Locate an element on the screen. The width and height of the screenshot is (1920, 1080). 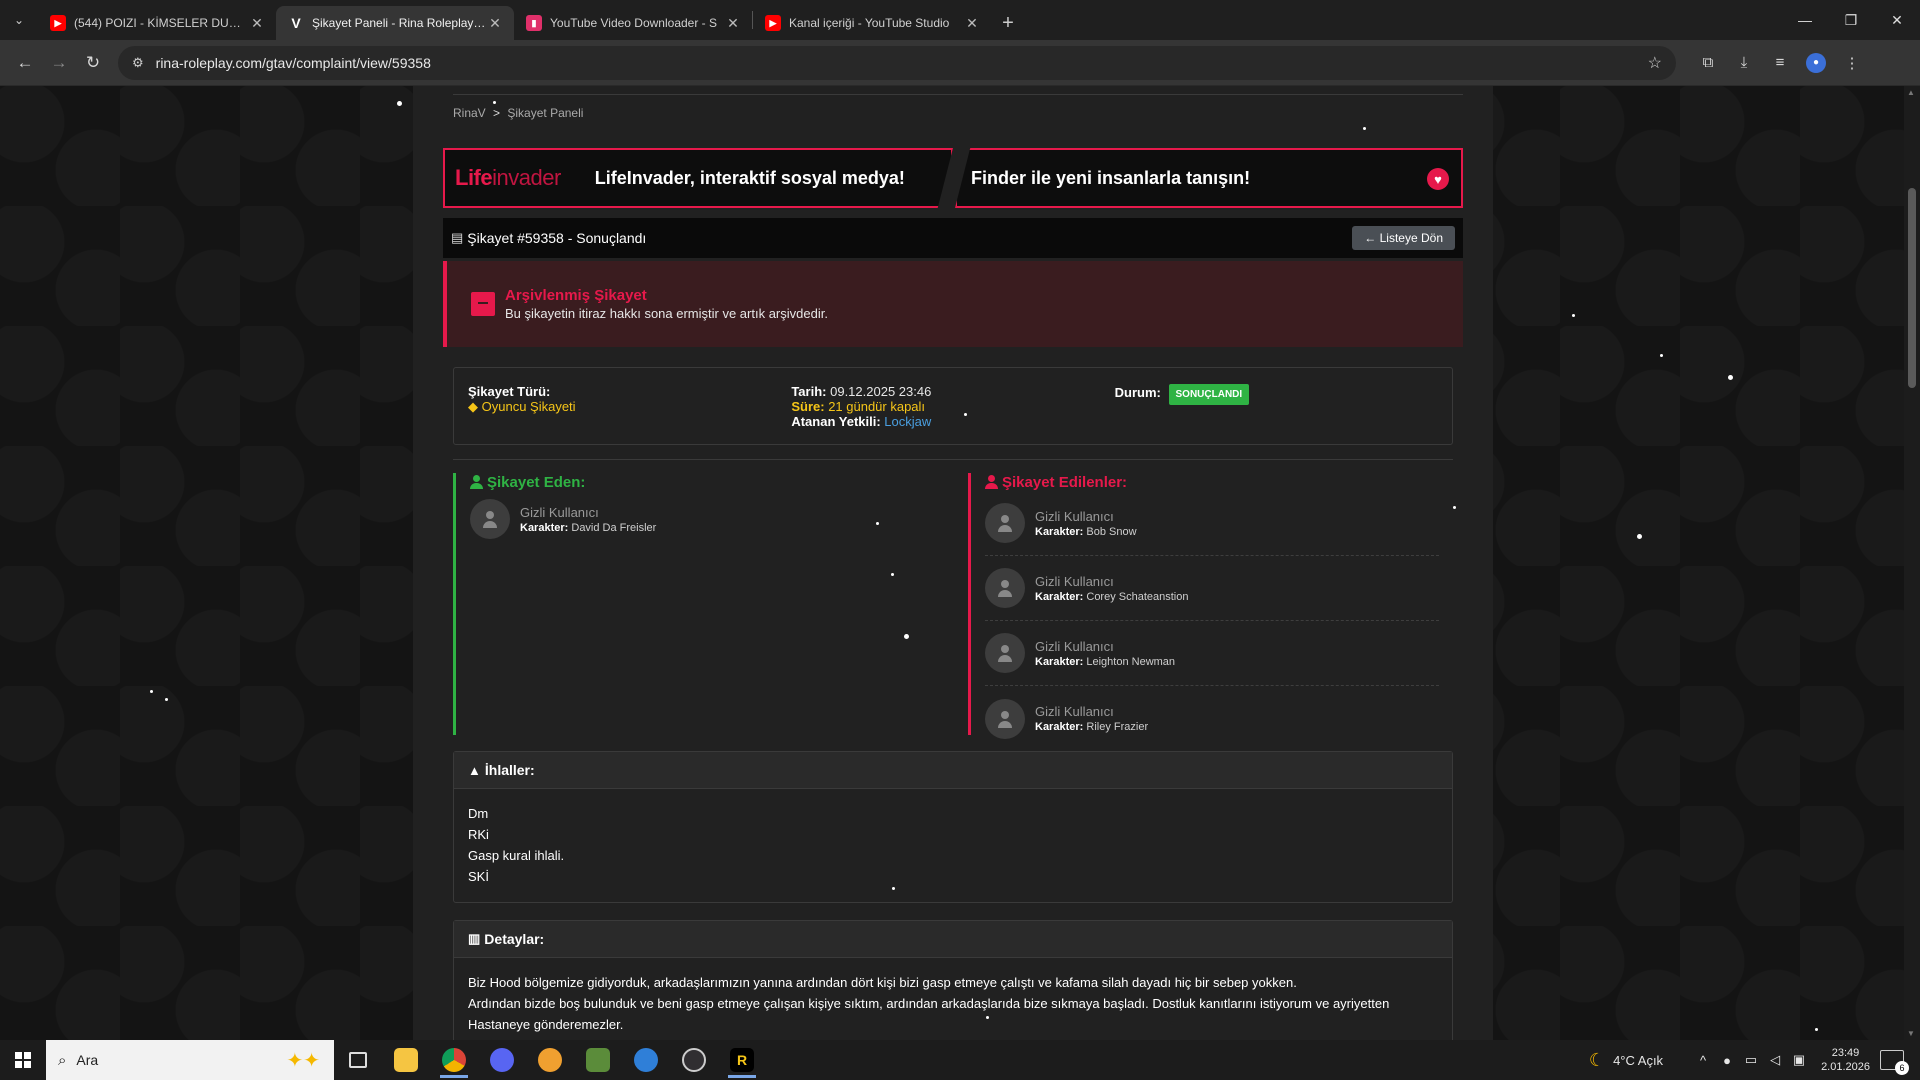
character-name: Corey Schateanstion is located at coordinates (1137, 596).